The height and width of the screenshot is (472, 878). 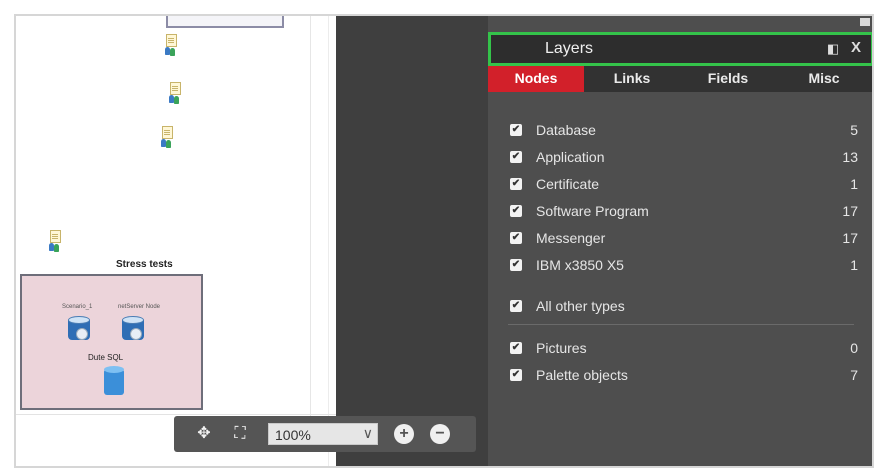 What do you see at coordinates (144, 264) in the screenshot?
I see `group-title: Stress tests` at bounding box center [144, 264].